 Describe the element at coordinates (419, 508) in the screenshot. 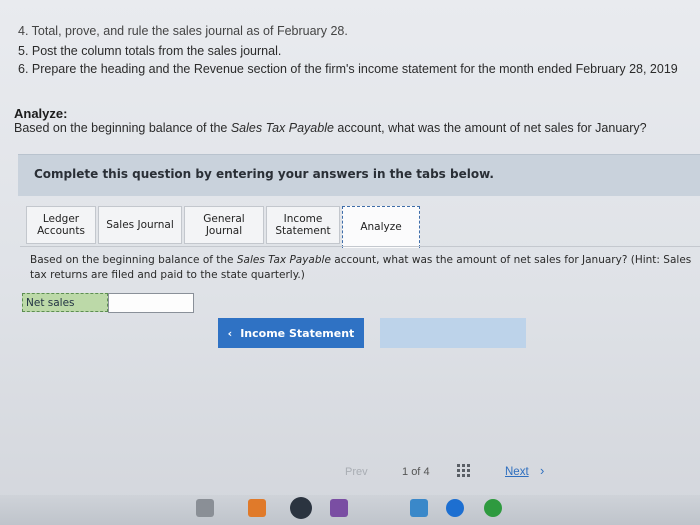

I see `store-icon` at that location.